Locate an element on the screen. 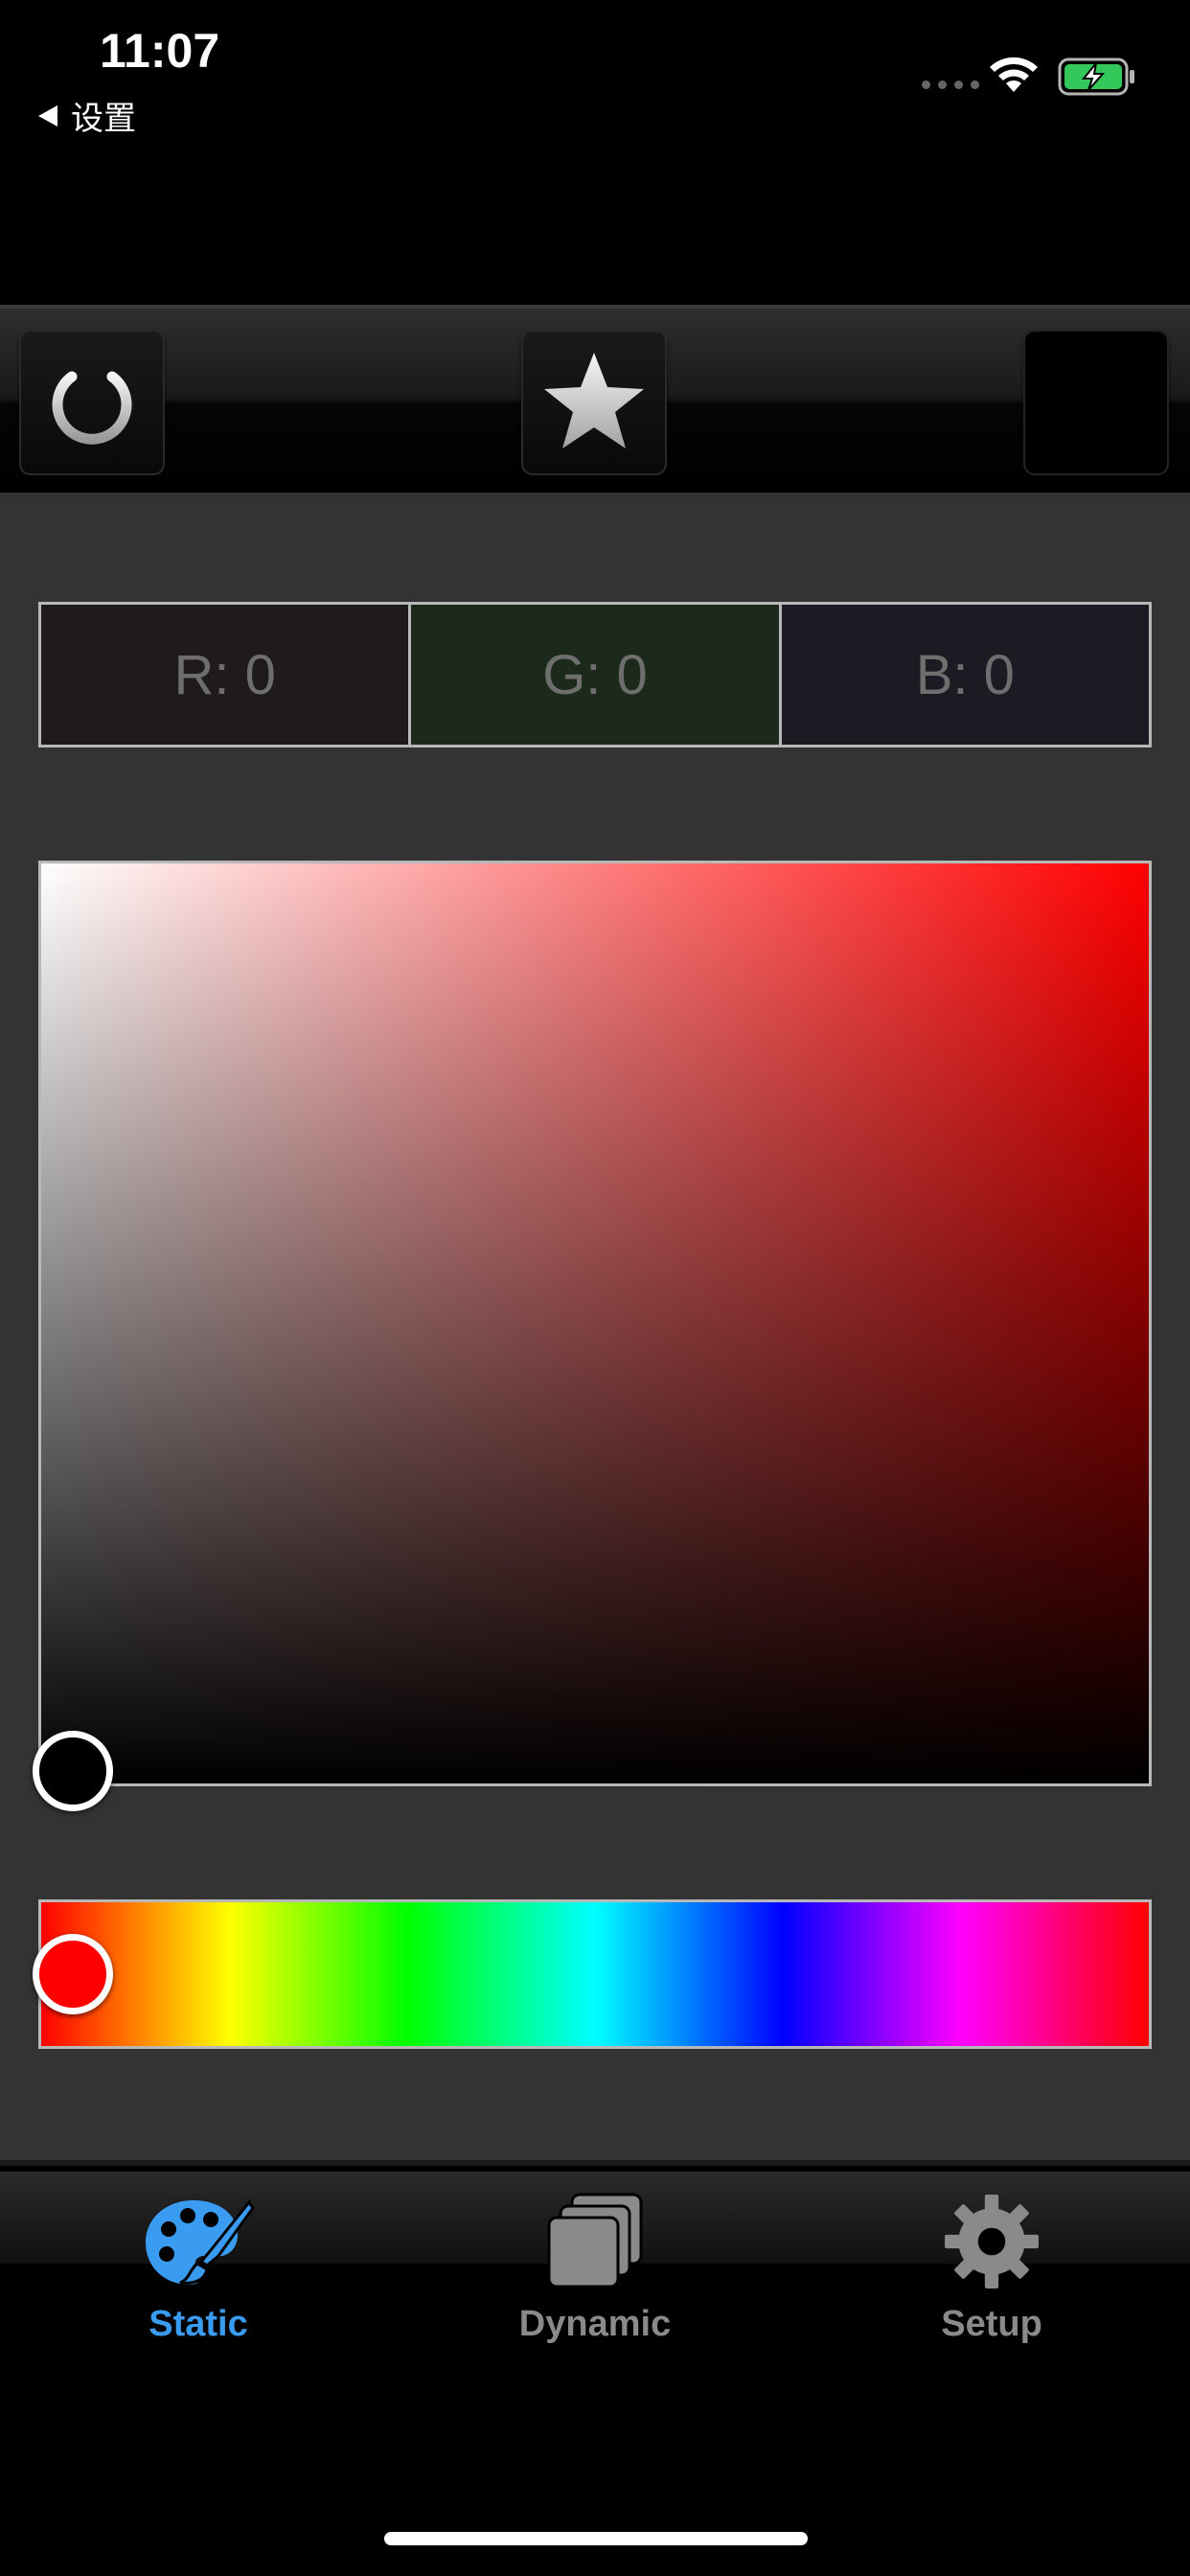  palette-icon is located at coordinates (201, 2242).